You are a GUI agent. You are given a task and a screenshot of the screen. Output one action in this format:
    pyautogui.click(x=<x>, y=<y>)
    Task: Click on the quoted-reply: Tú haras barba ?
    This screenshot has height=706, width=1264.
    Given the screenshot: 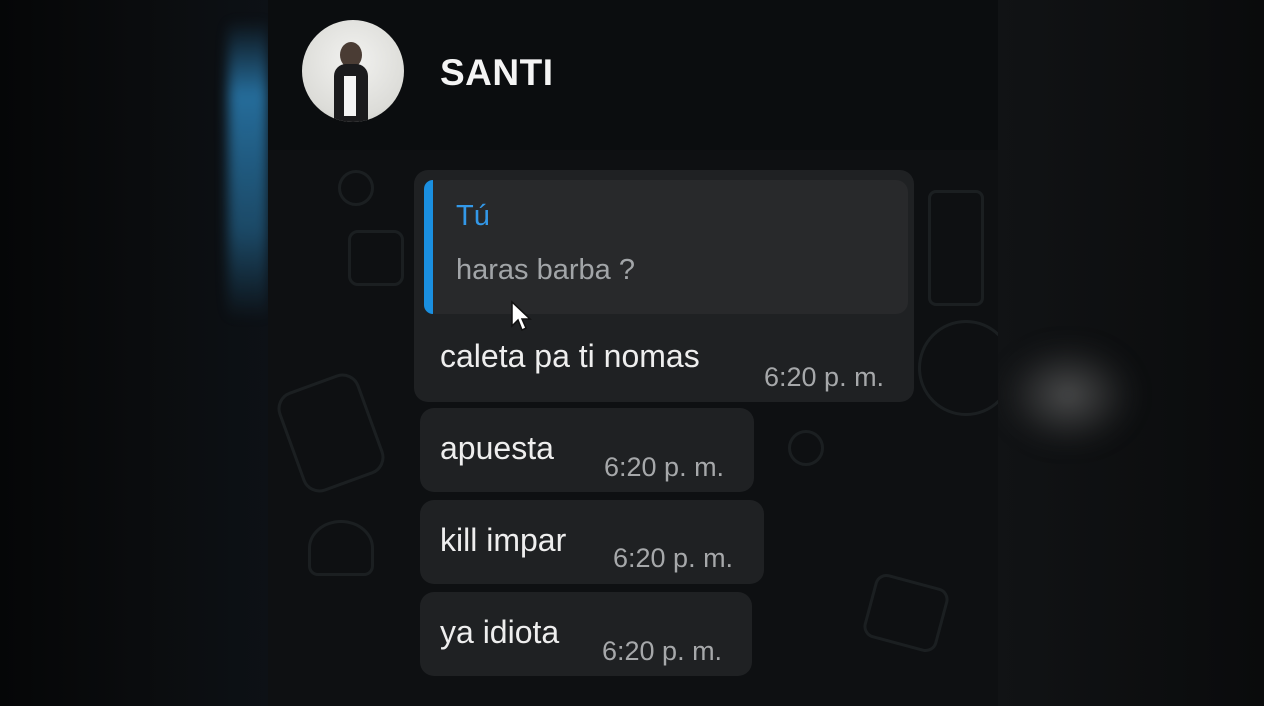 What is the action you would take?
    pyautogui.click(x=666, y=247)
    